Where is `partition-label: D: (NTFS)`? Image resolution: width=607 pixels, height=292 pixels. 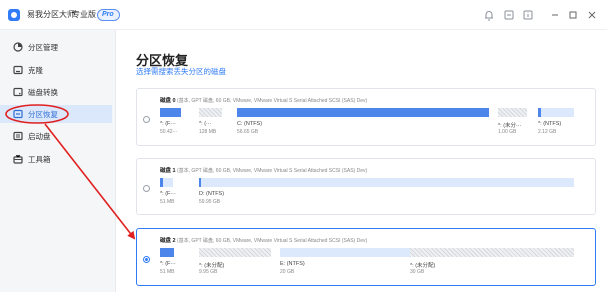 partition-label: D: (NTFS) is located at coordinates (212, 194).